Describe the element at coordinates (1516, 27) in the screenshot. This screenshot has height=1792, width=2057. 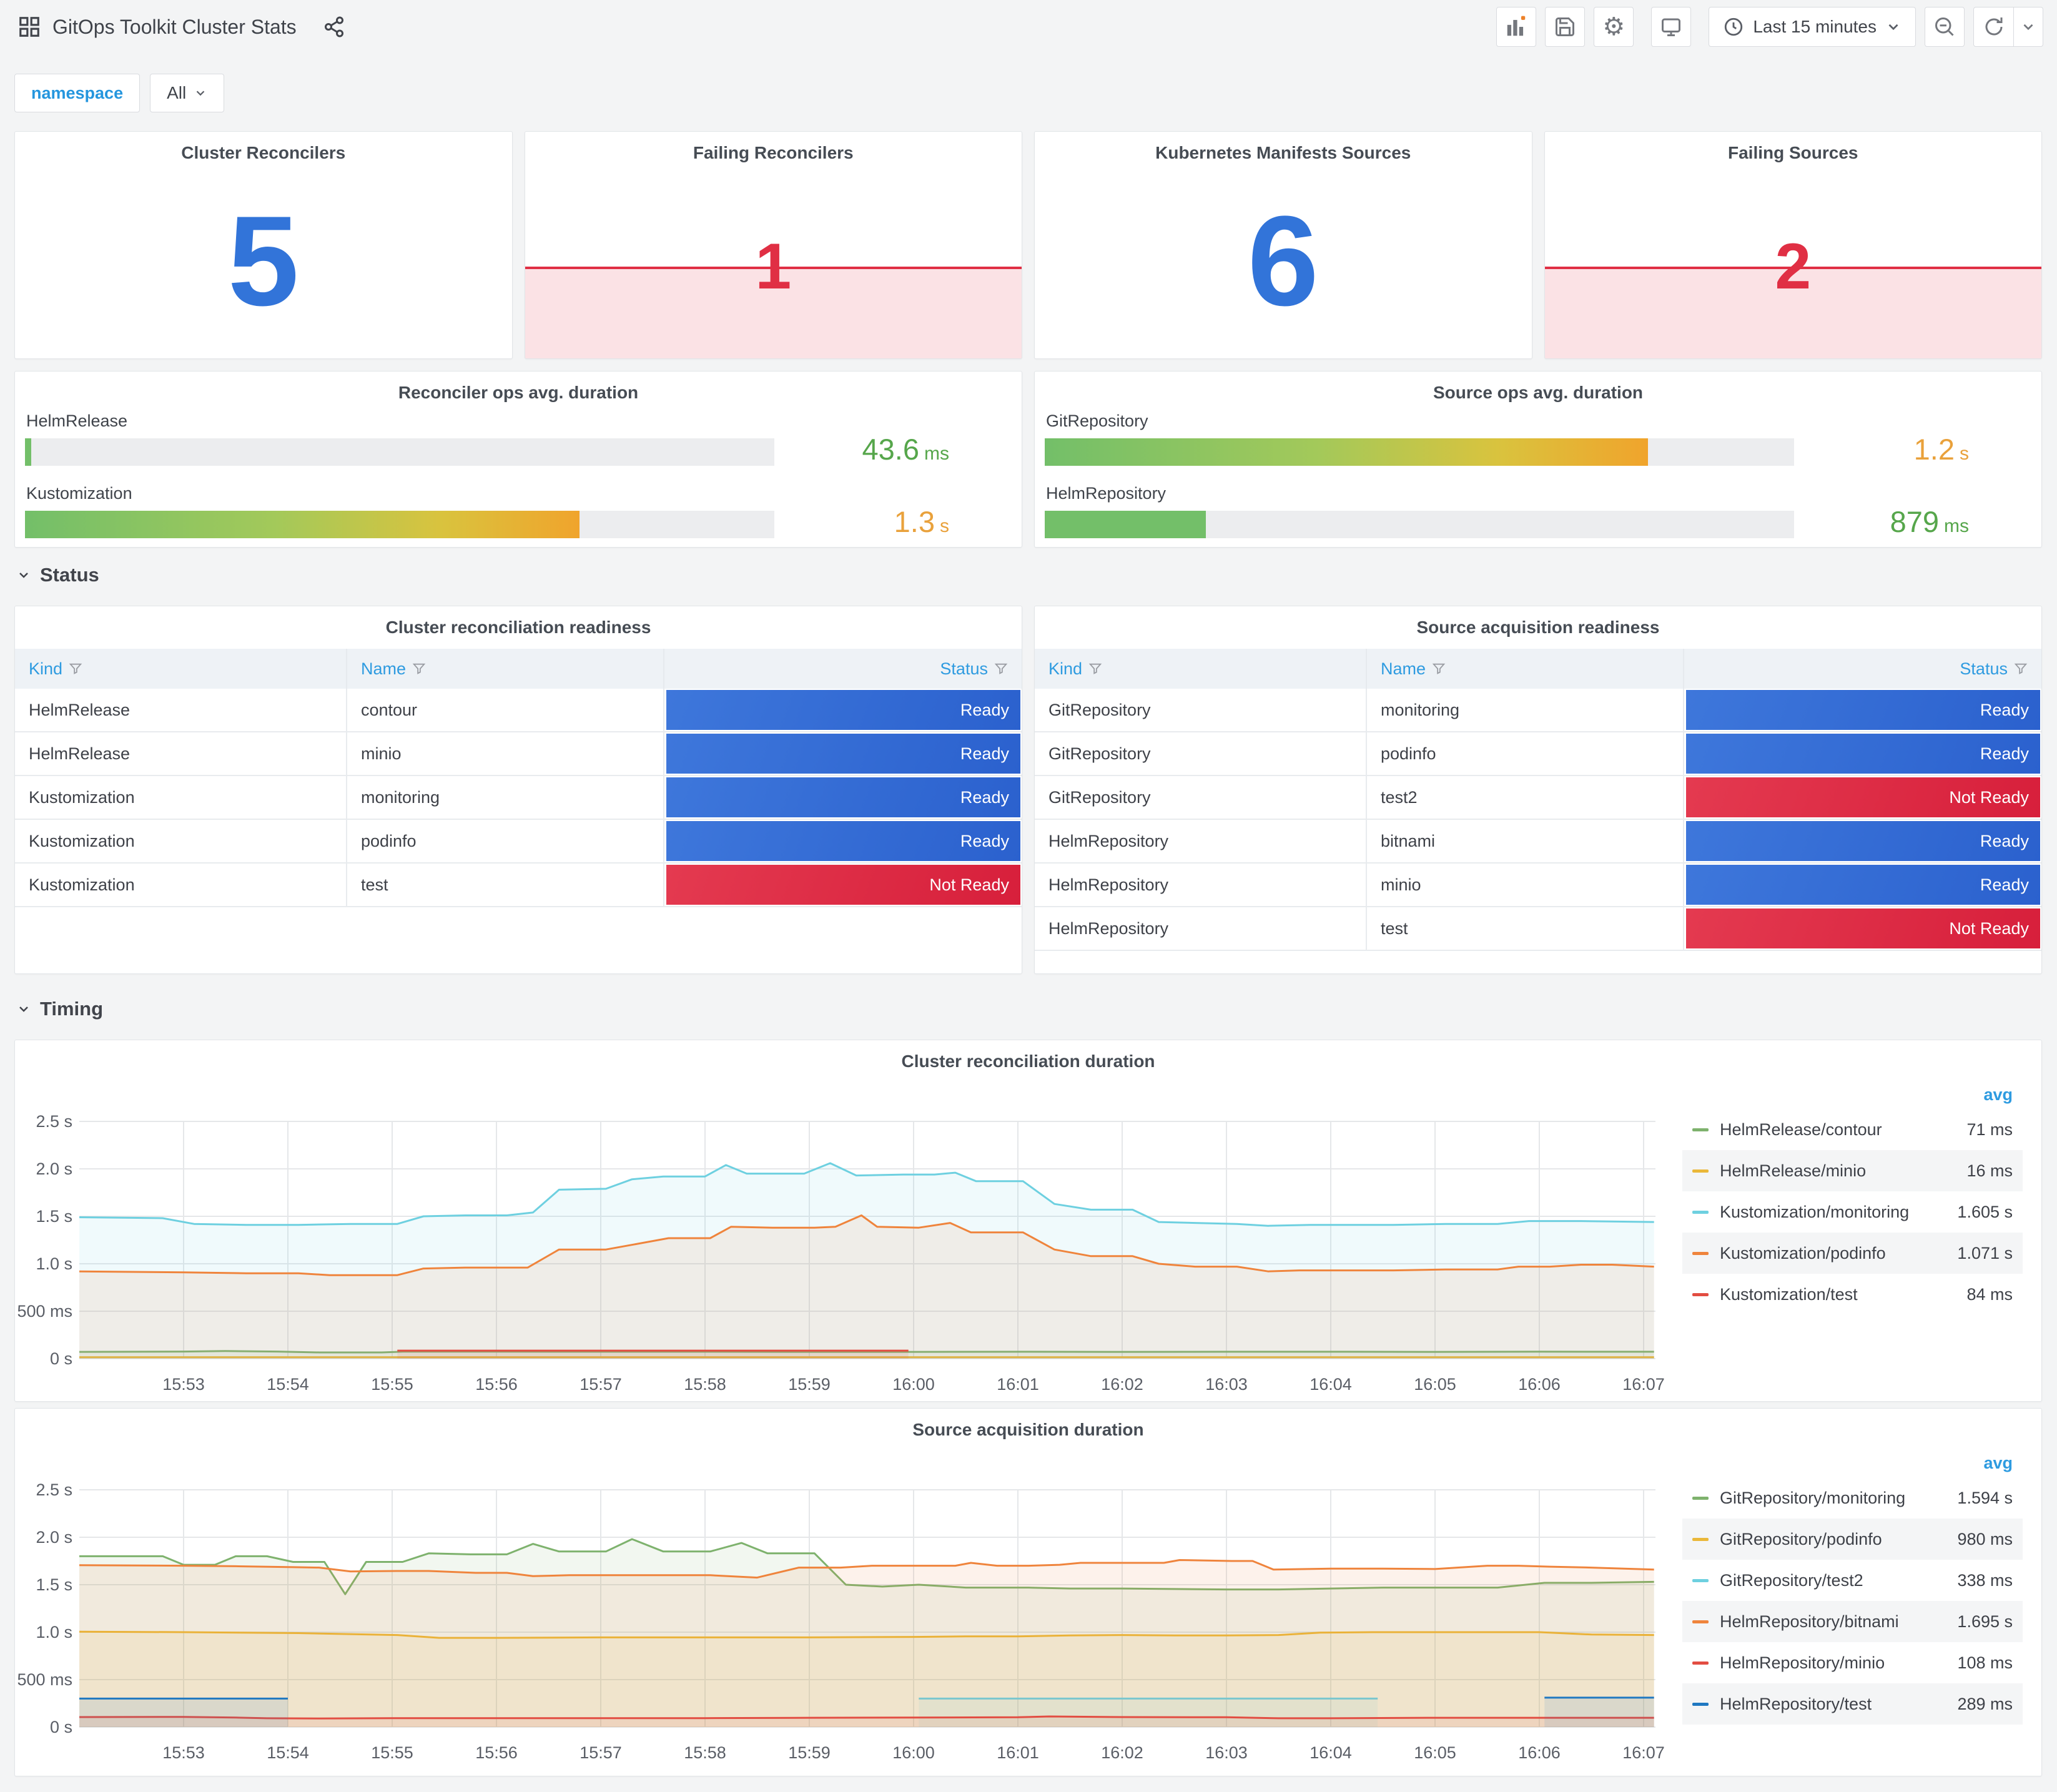
I see `add-panel-button` at that location.